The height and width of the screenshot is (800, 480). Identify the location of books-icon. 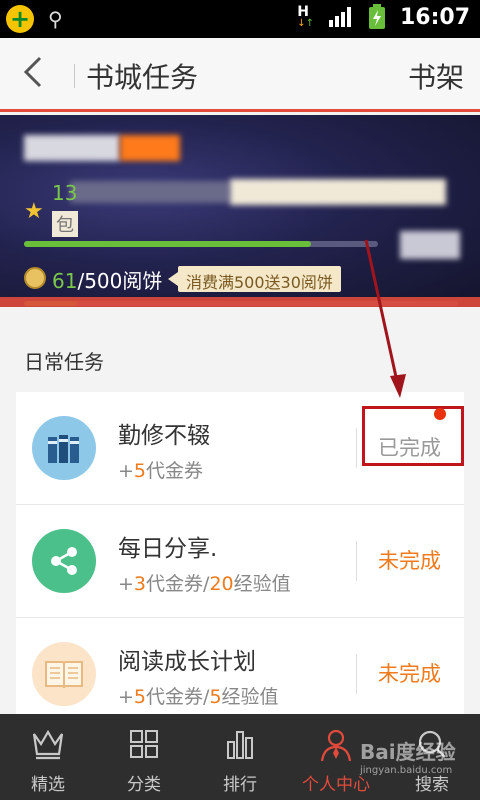
(64, 448).